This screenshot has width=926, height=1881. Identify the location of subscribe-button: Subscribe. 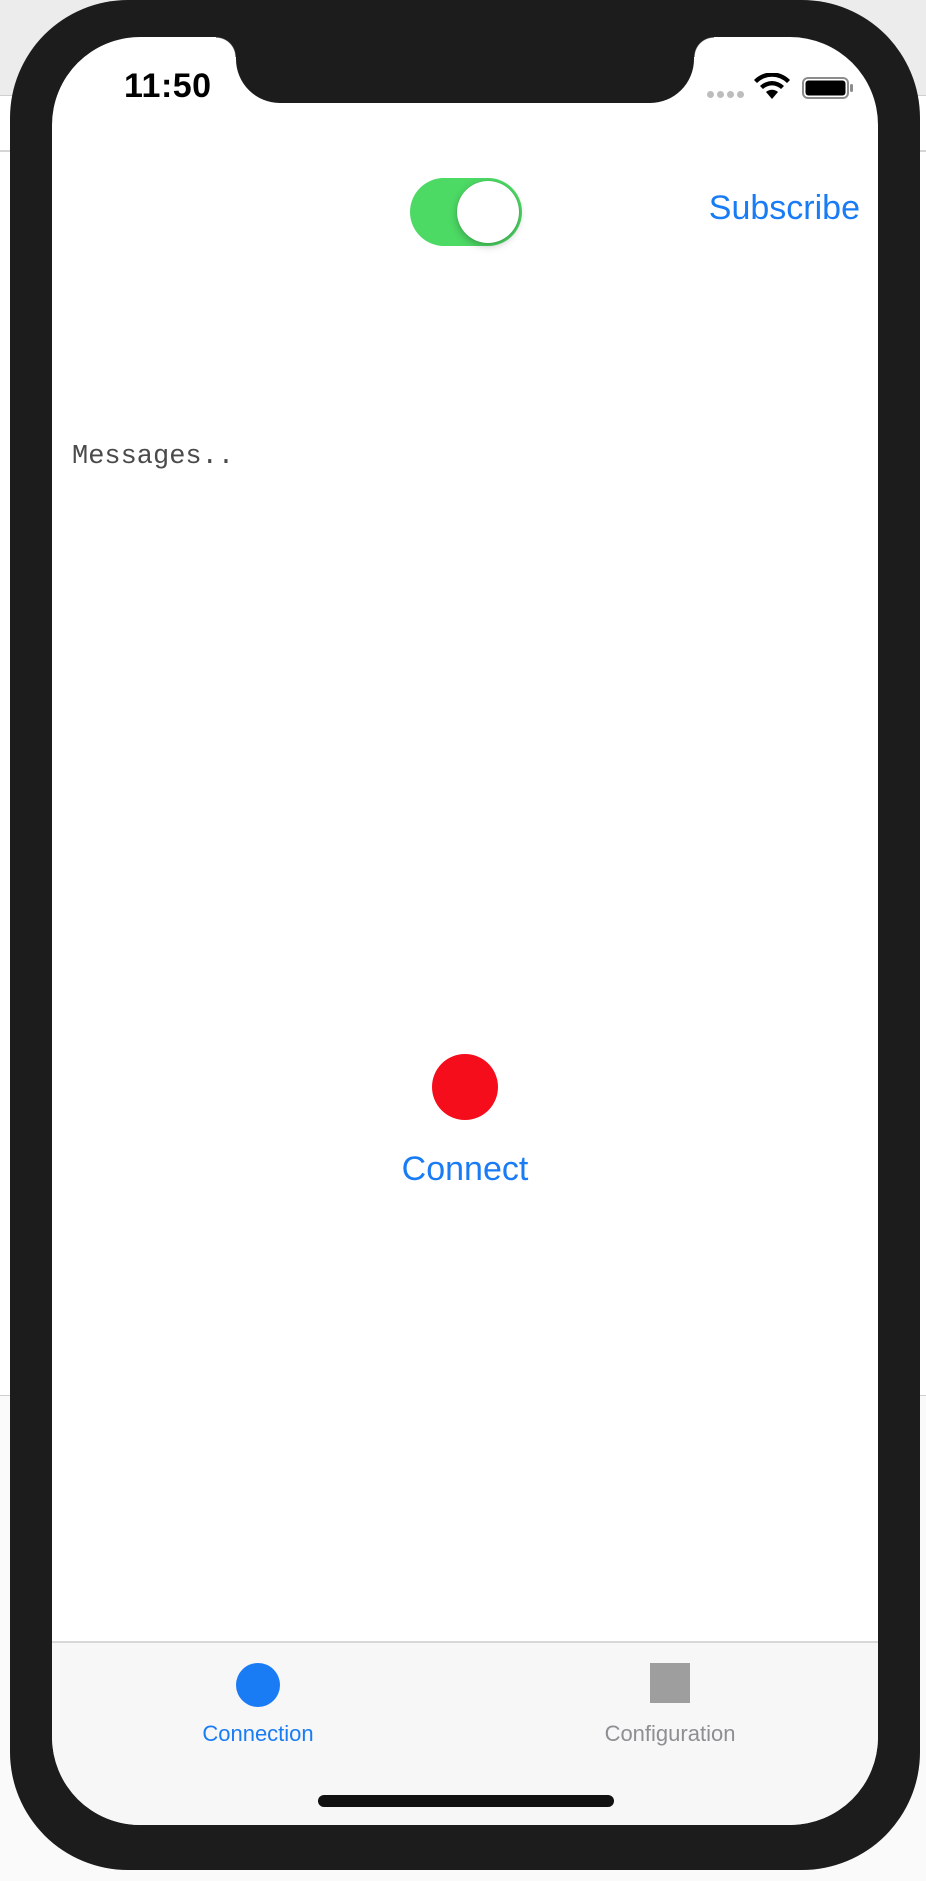
(784, 208).